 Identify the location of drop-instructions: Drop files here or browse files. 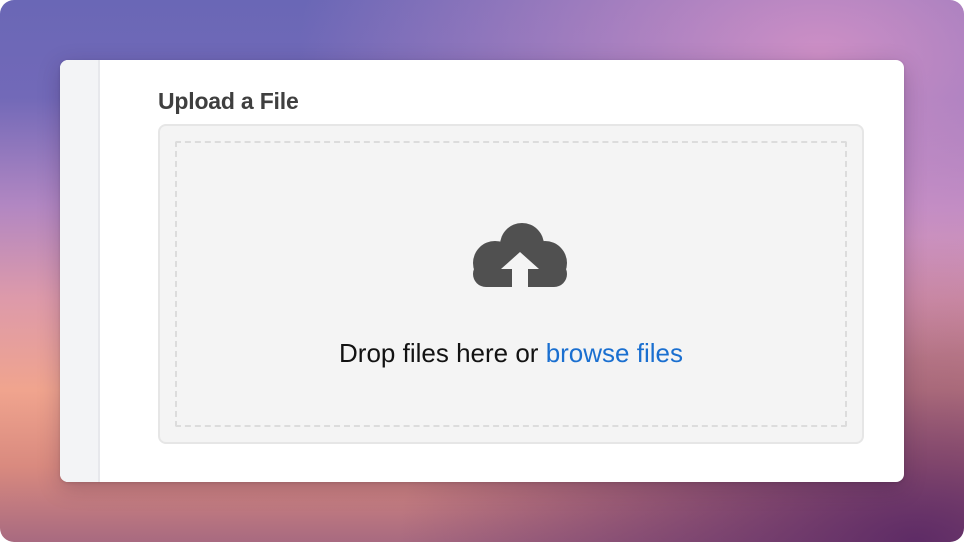
(511, 353).